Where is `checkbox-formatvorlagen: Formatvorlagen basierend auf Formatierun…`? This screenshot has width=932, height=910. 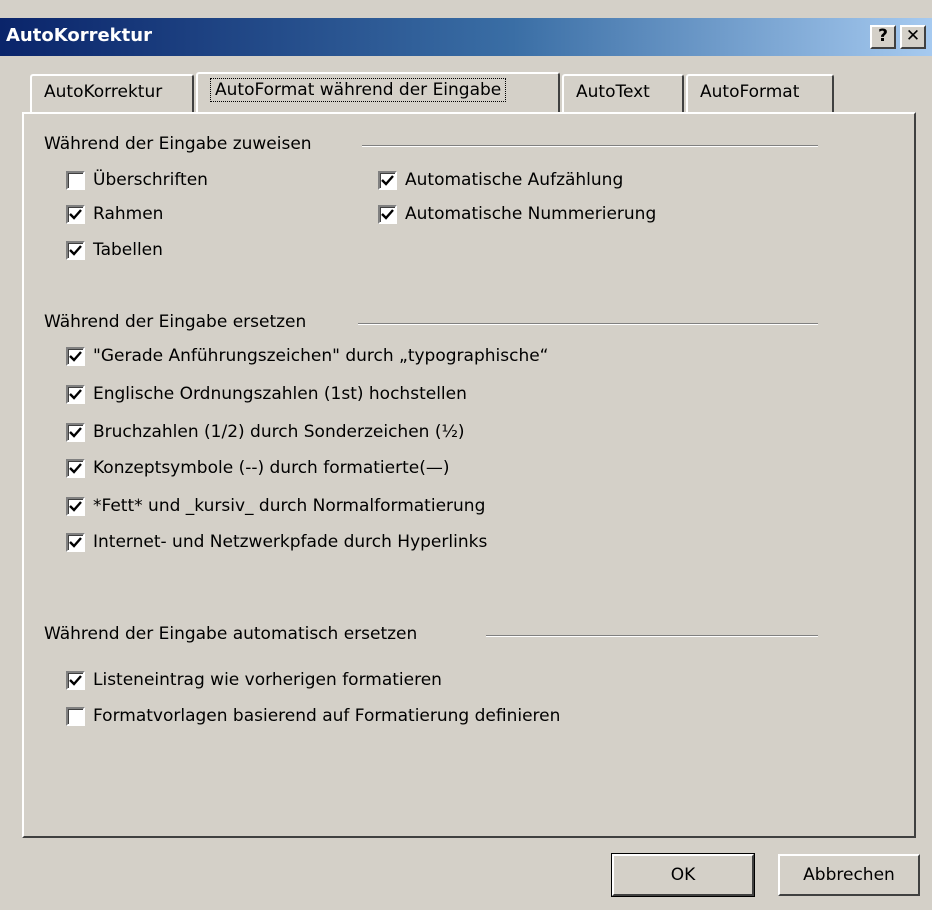
checkbox-formatvorlagen: Formatvorlagen basierend auf Formatierun… is located at coordinates (313, 716).